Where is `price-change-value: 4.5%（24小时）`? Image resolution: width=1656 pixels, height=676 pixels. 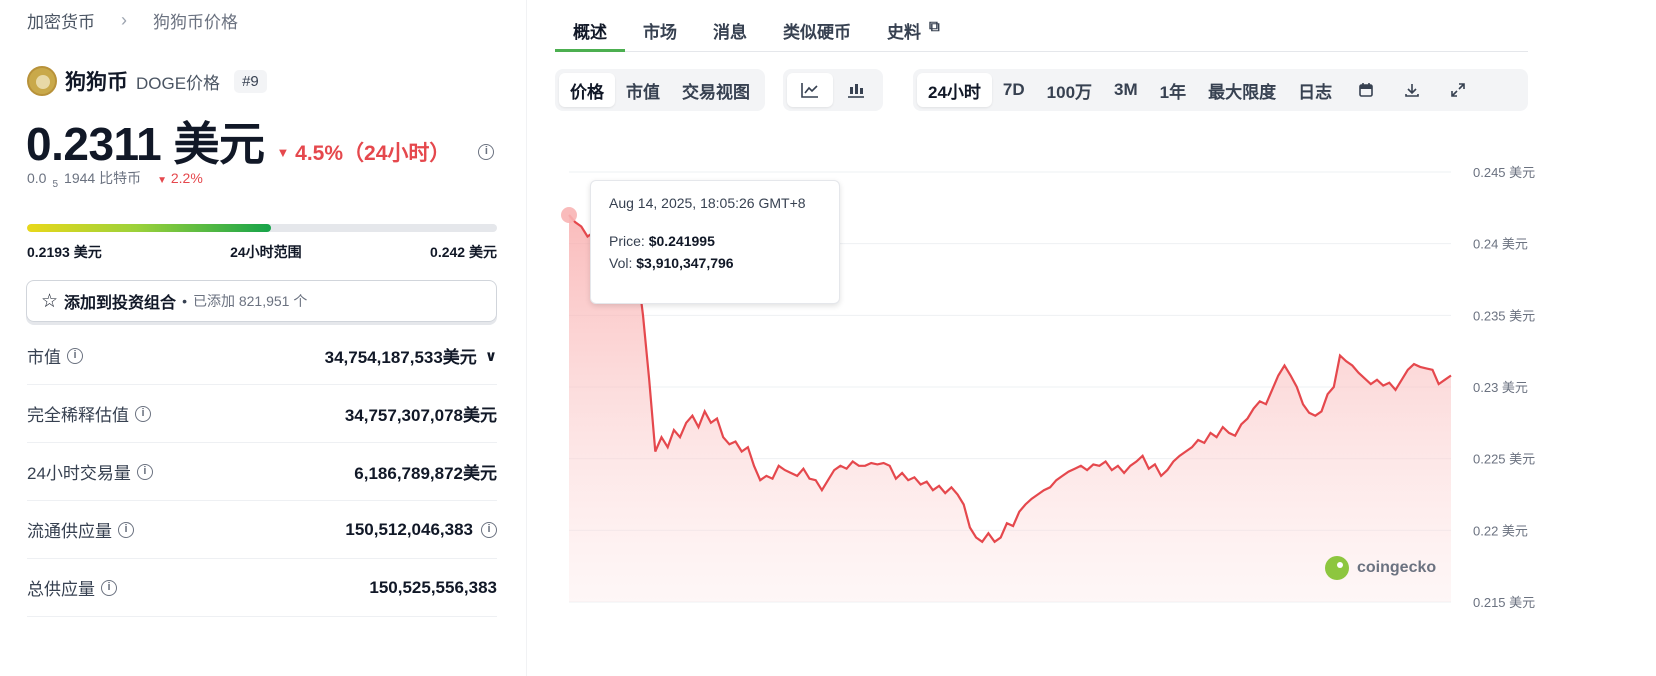
price-change-value: 4.5%（24小时） is located at coordinates (373, 153).